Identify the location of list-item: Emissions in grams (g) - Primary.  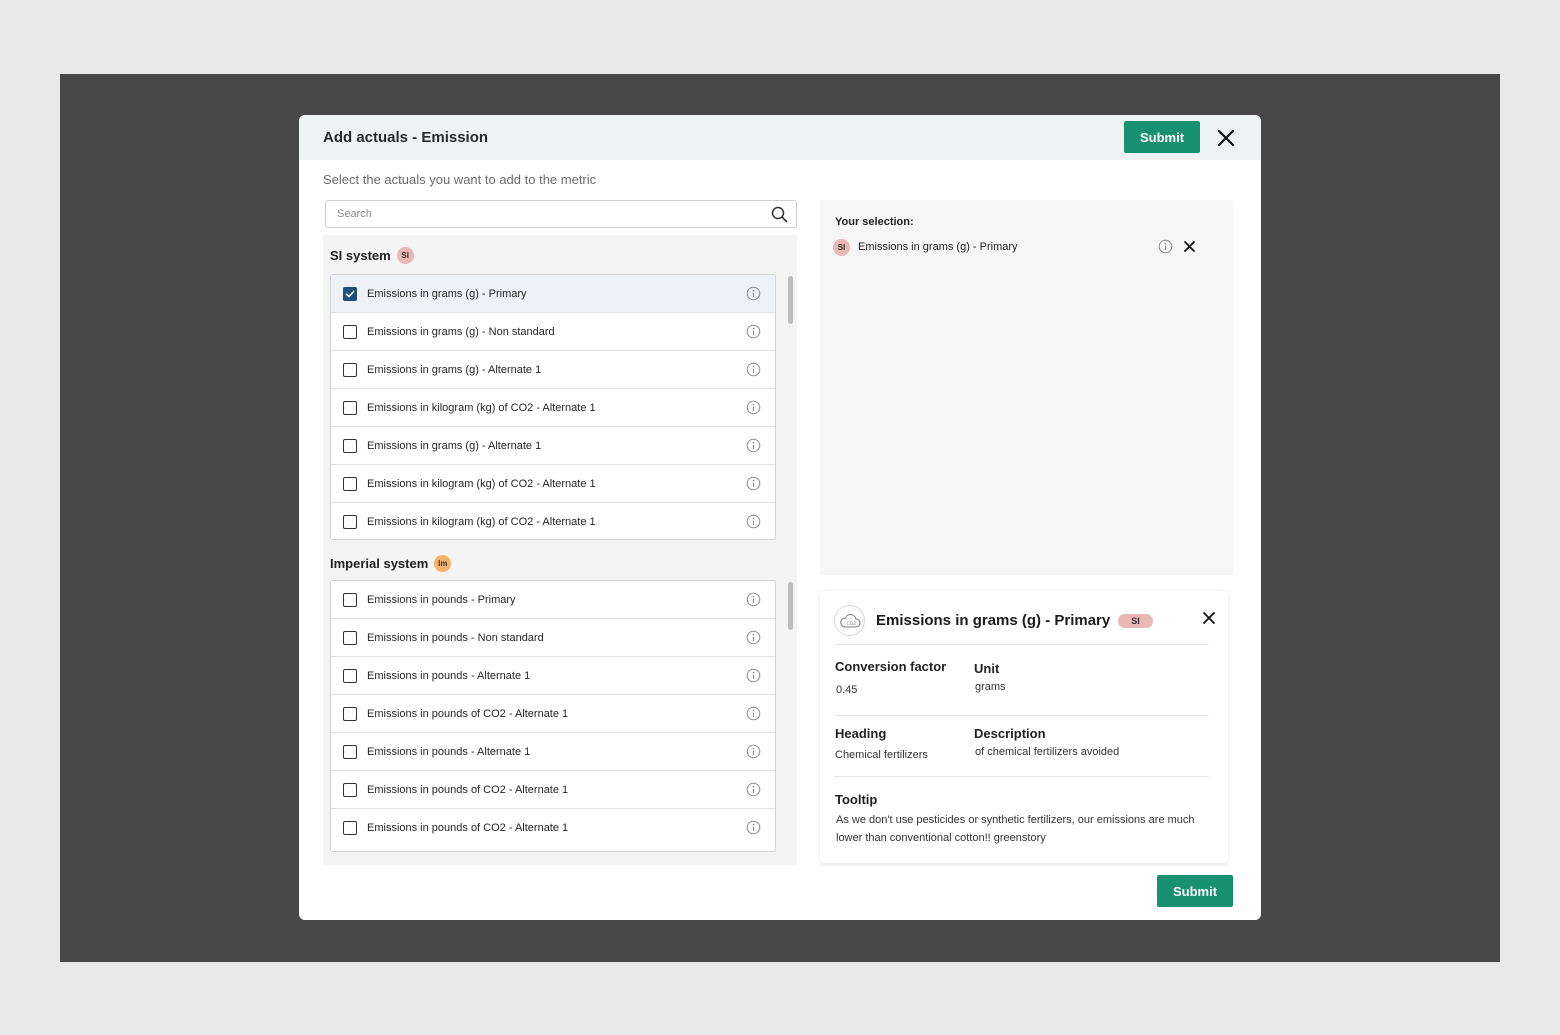
(553, 294).